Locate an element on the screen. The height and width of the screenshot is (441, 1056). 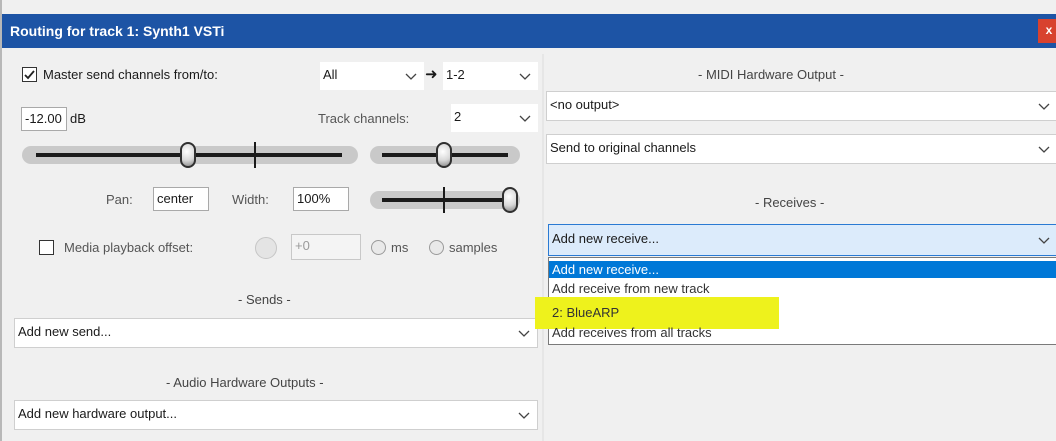
master-from-value: All is located at coordinates (330, 74).